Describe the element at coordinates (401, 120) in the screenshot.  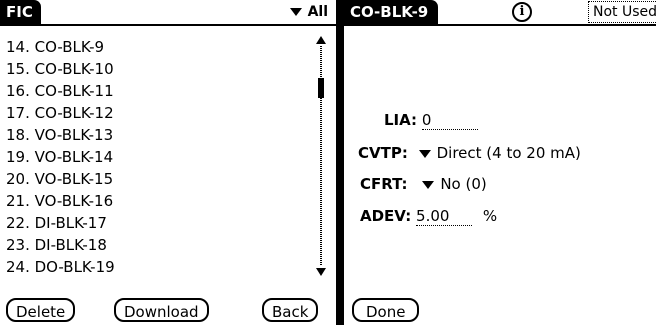
I see `lia-label: LIA:` at that location.